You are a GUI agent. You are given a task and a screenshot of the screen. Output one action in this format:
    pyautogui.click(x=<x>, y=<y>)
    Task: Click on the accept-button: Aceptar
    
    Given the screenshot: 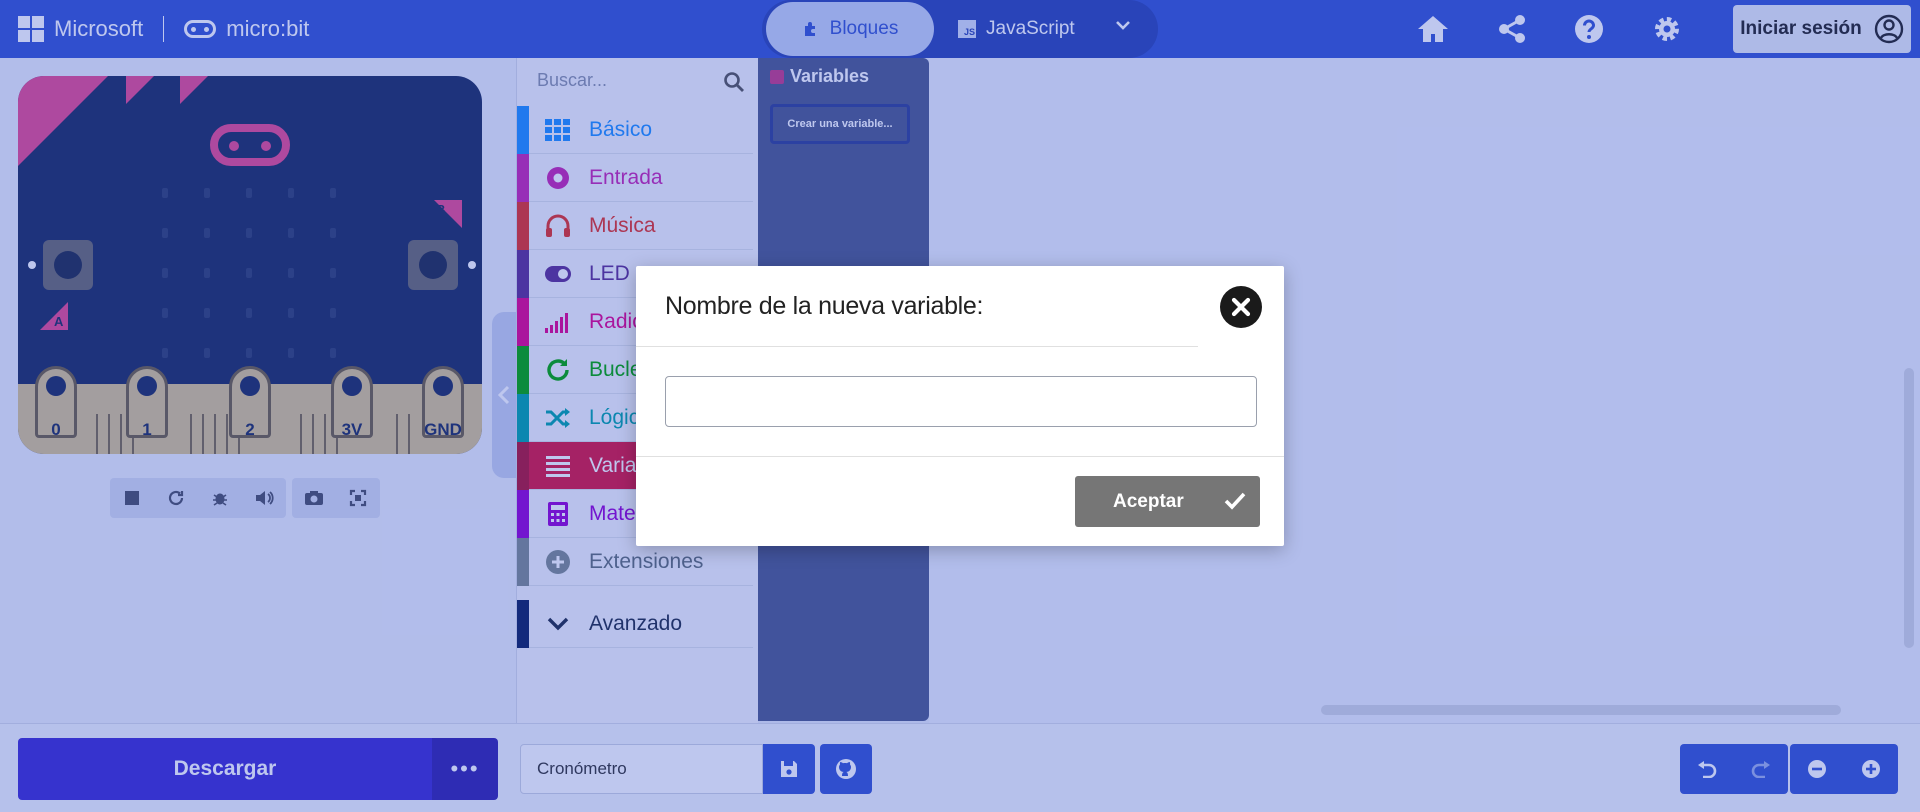 What is the action you would take?
    pyautogui.click(x=1167, y=501)
    